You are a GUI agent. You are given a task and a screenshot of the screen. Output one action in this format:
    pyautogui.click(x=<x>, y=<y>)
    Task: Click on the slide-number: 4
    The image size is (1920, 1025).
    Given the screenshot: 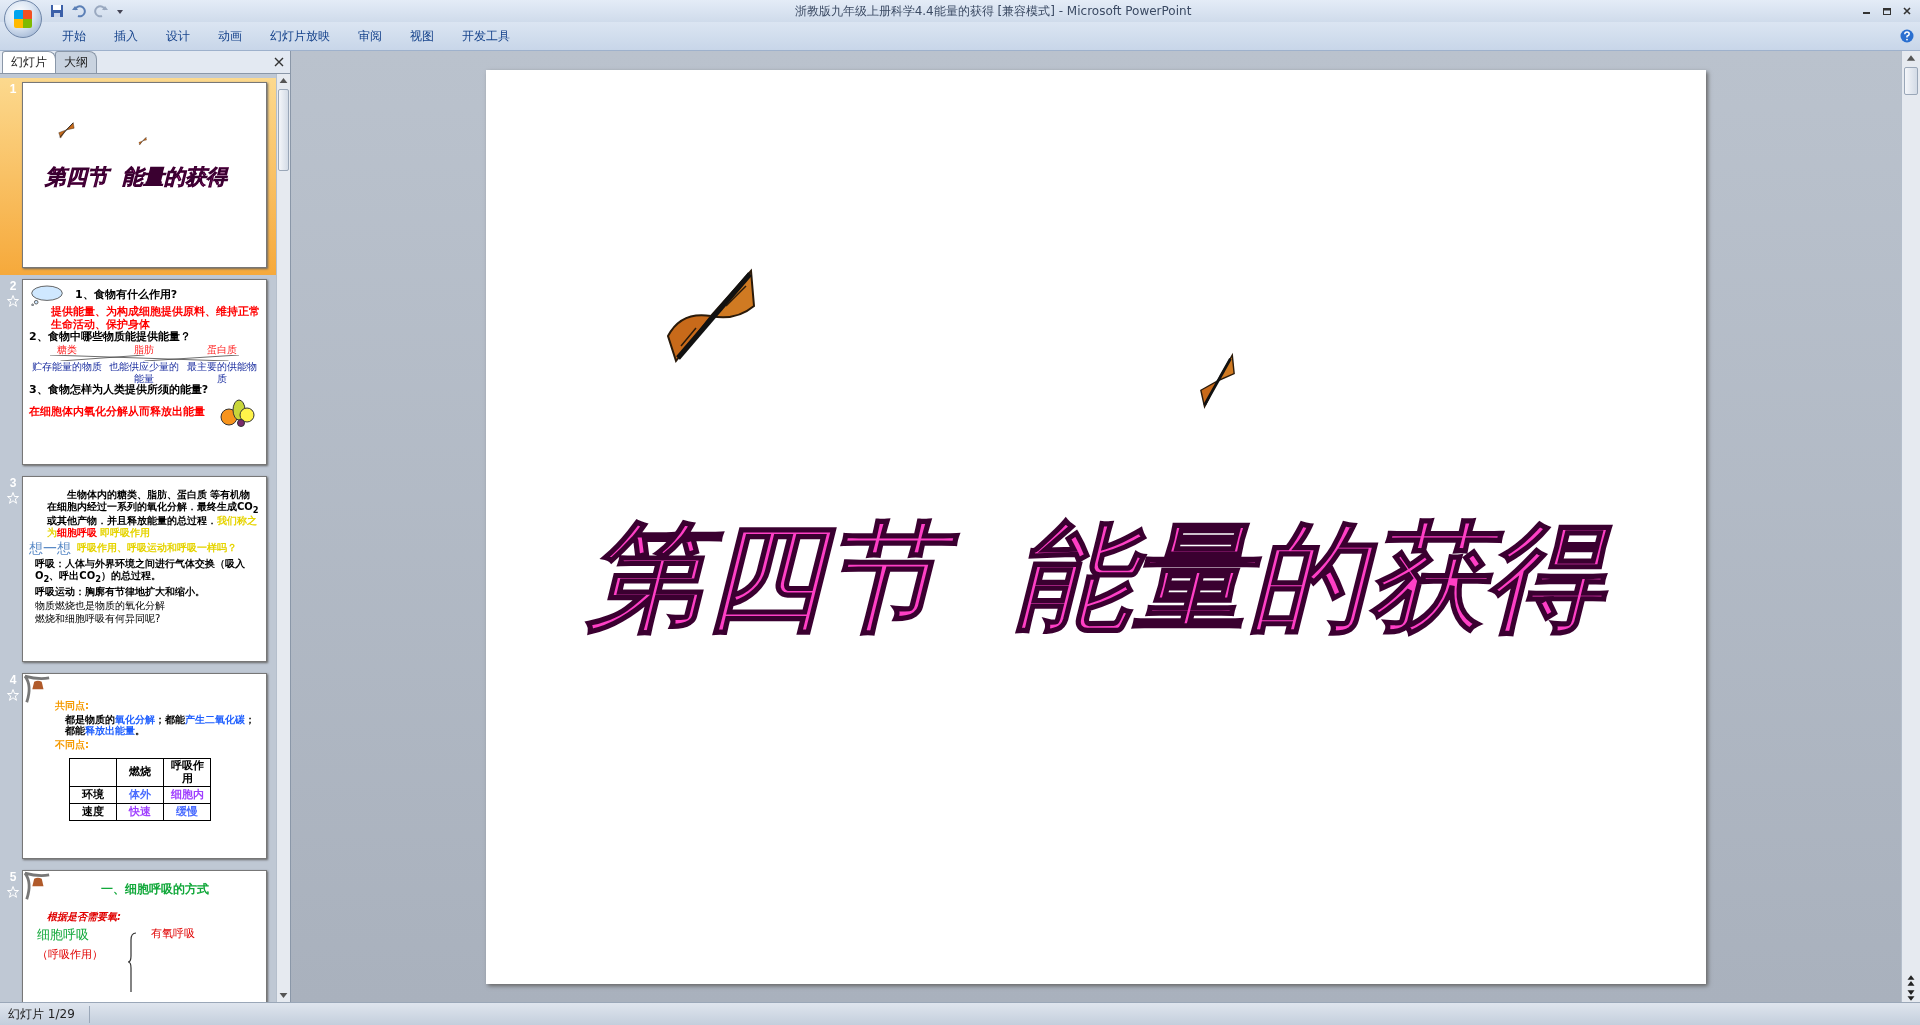 What is the action you would take?
    pyautogui.click(x=13, y=680)
    